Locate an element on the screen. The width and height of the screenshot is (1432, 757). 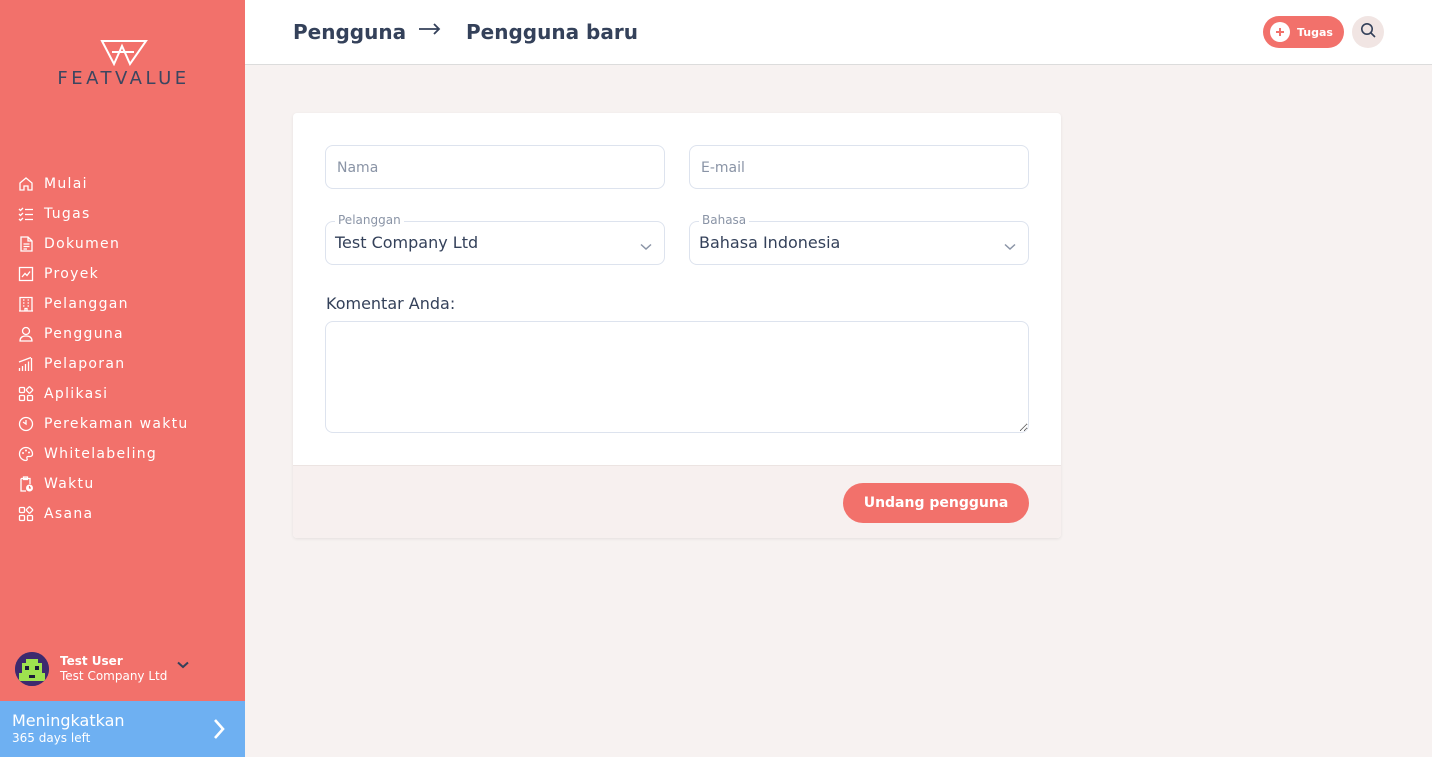
sidebar-item-pelanggan: Pelanggan is located at coordinates (122, 304).